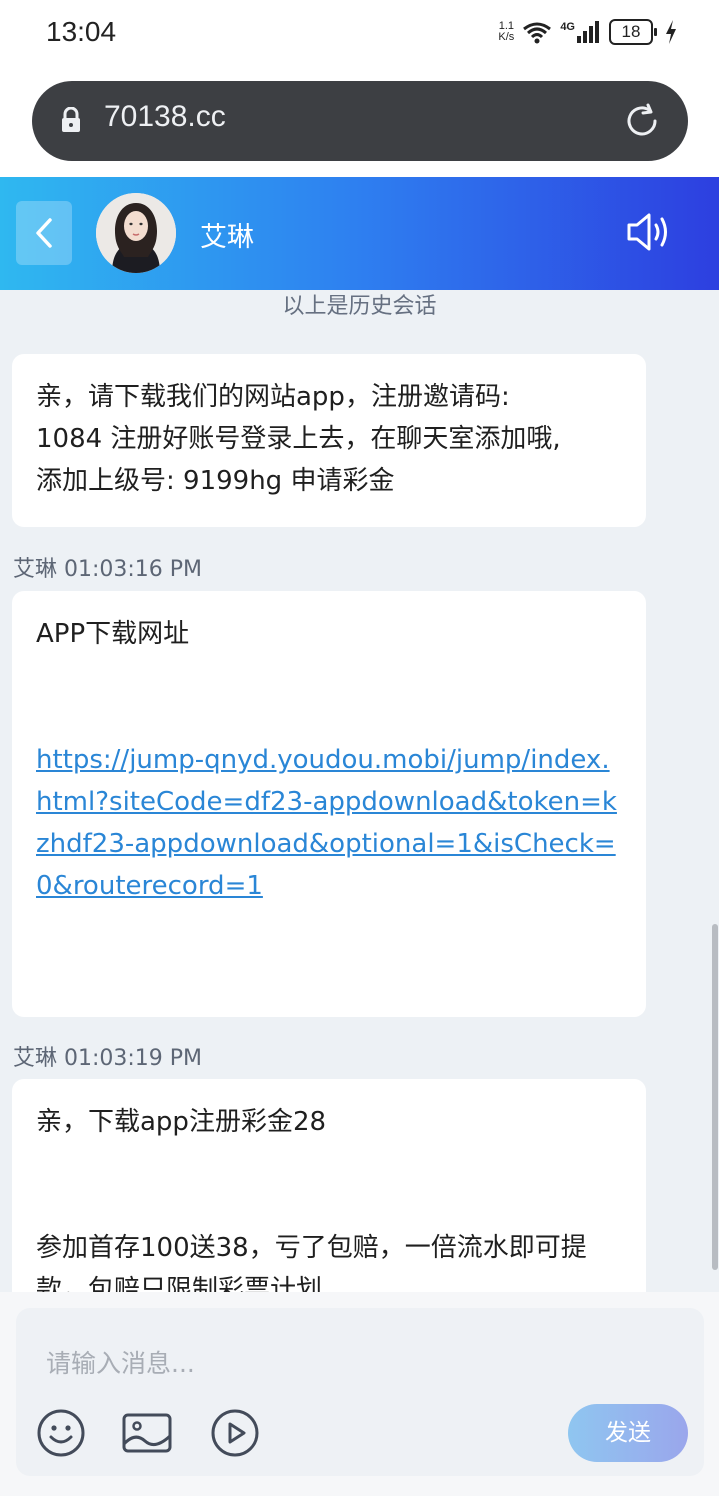  I want to click on net-speed: 1.1 K/s, so click(506, 31).